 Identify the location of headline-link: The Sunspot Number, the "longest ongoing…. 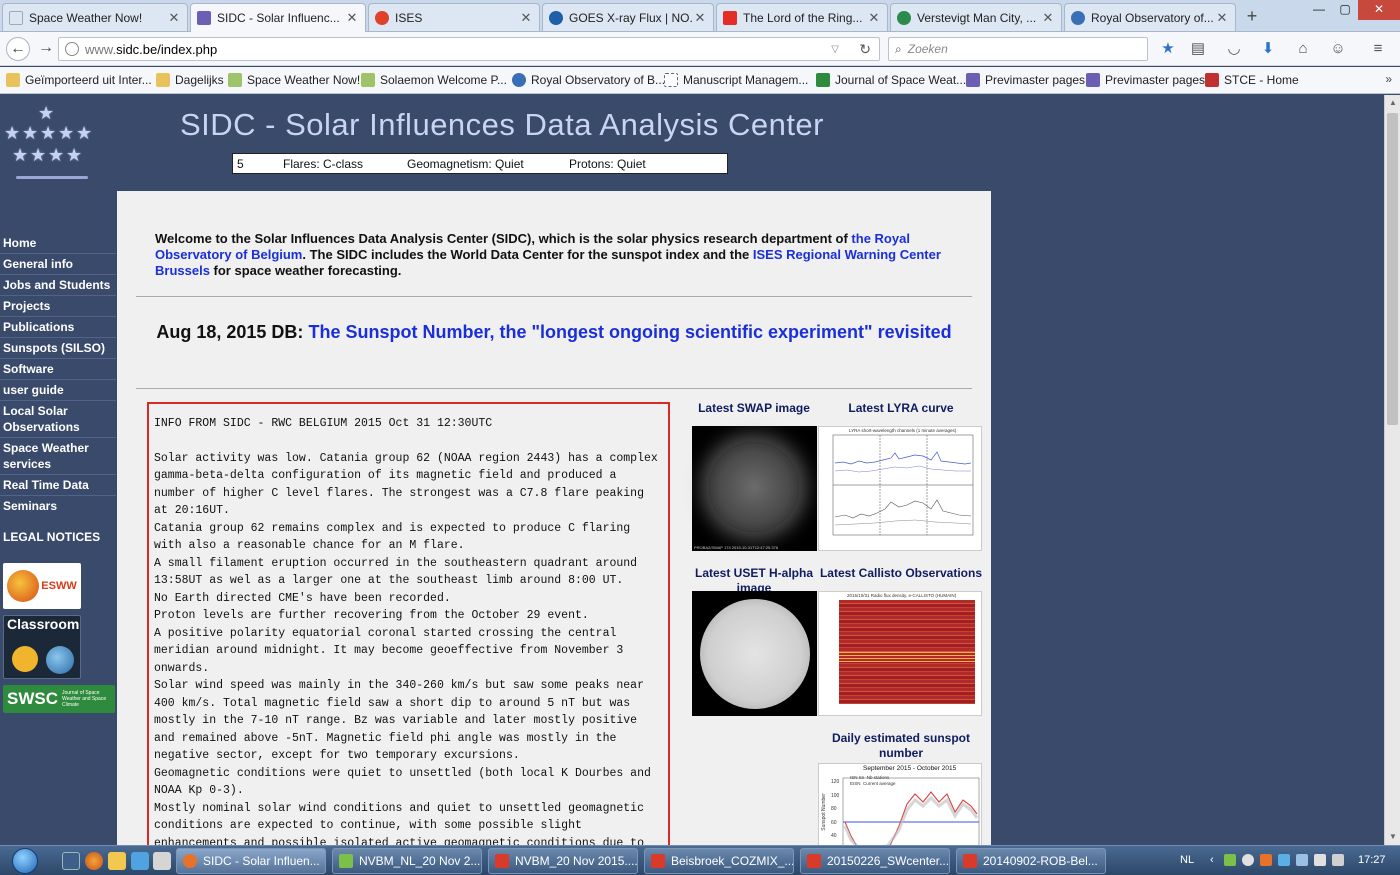
(629, 332).